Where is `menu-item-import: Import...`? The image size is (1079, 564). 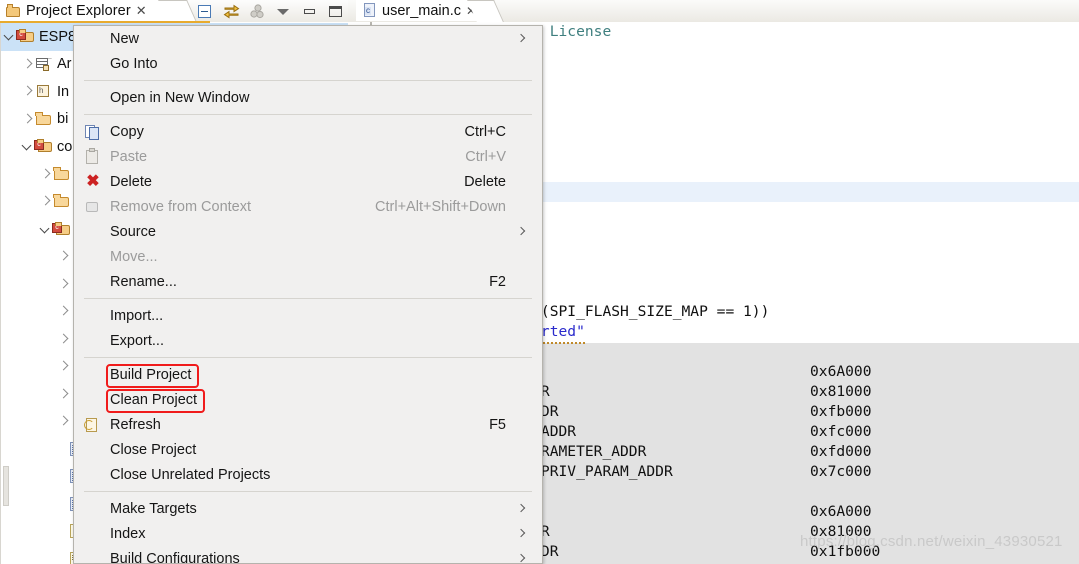
menu-item-import: Import... is located at coordinates (308, 315).